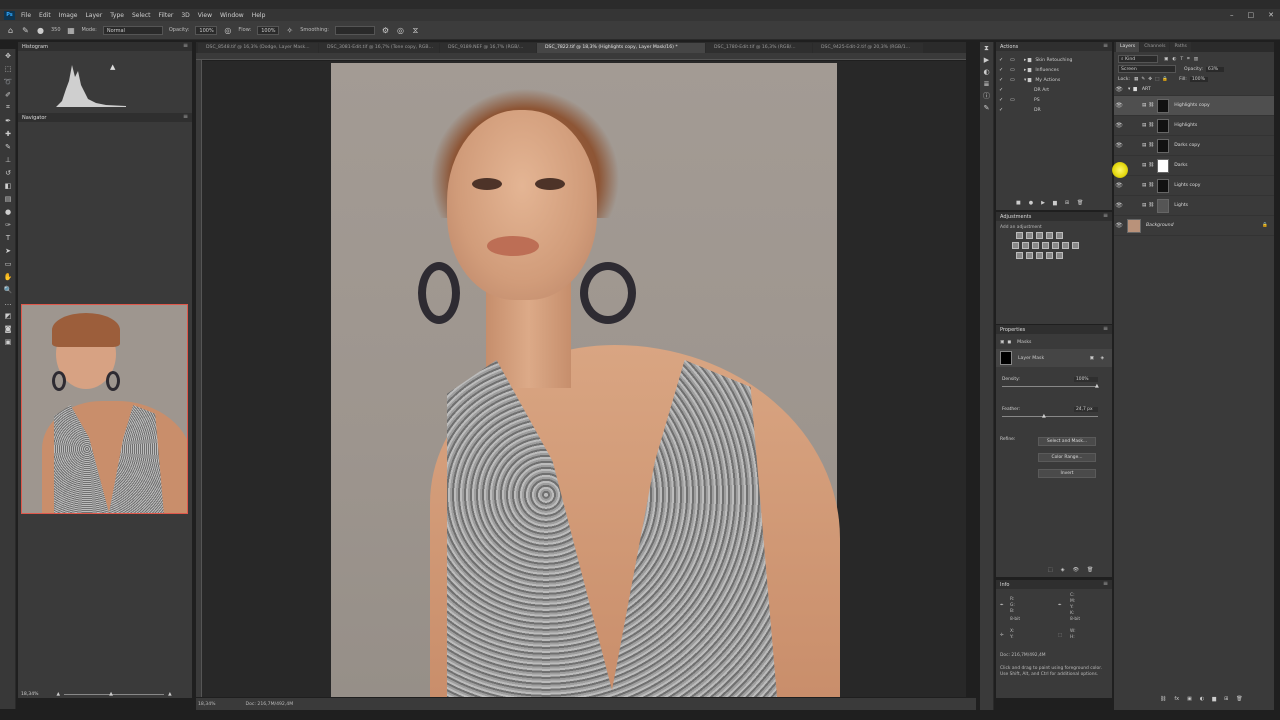  I want to click on layer-row: 👁 ▤ ⛓ Lights copy, so click(1194, 186).